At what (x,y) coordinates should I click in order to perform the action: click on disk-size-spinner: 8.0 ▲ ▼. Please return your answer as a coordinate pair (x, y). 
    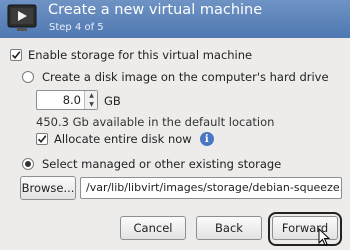
    Looking at the image, I should click on (67, 100).